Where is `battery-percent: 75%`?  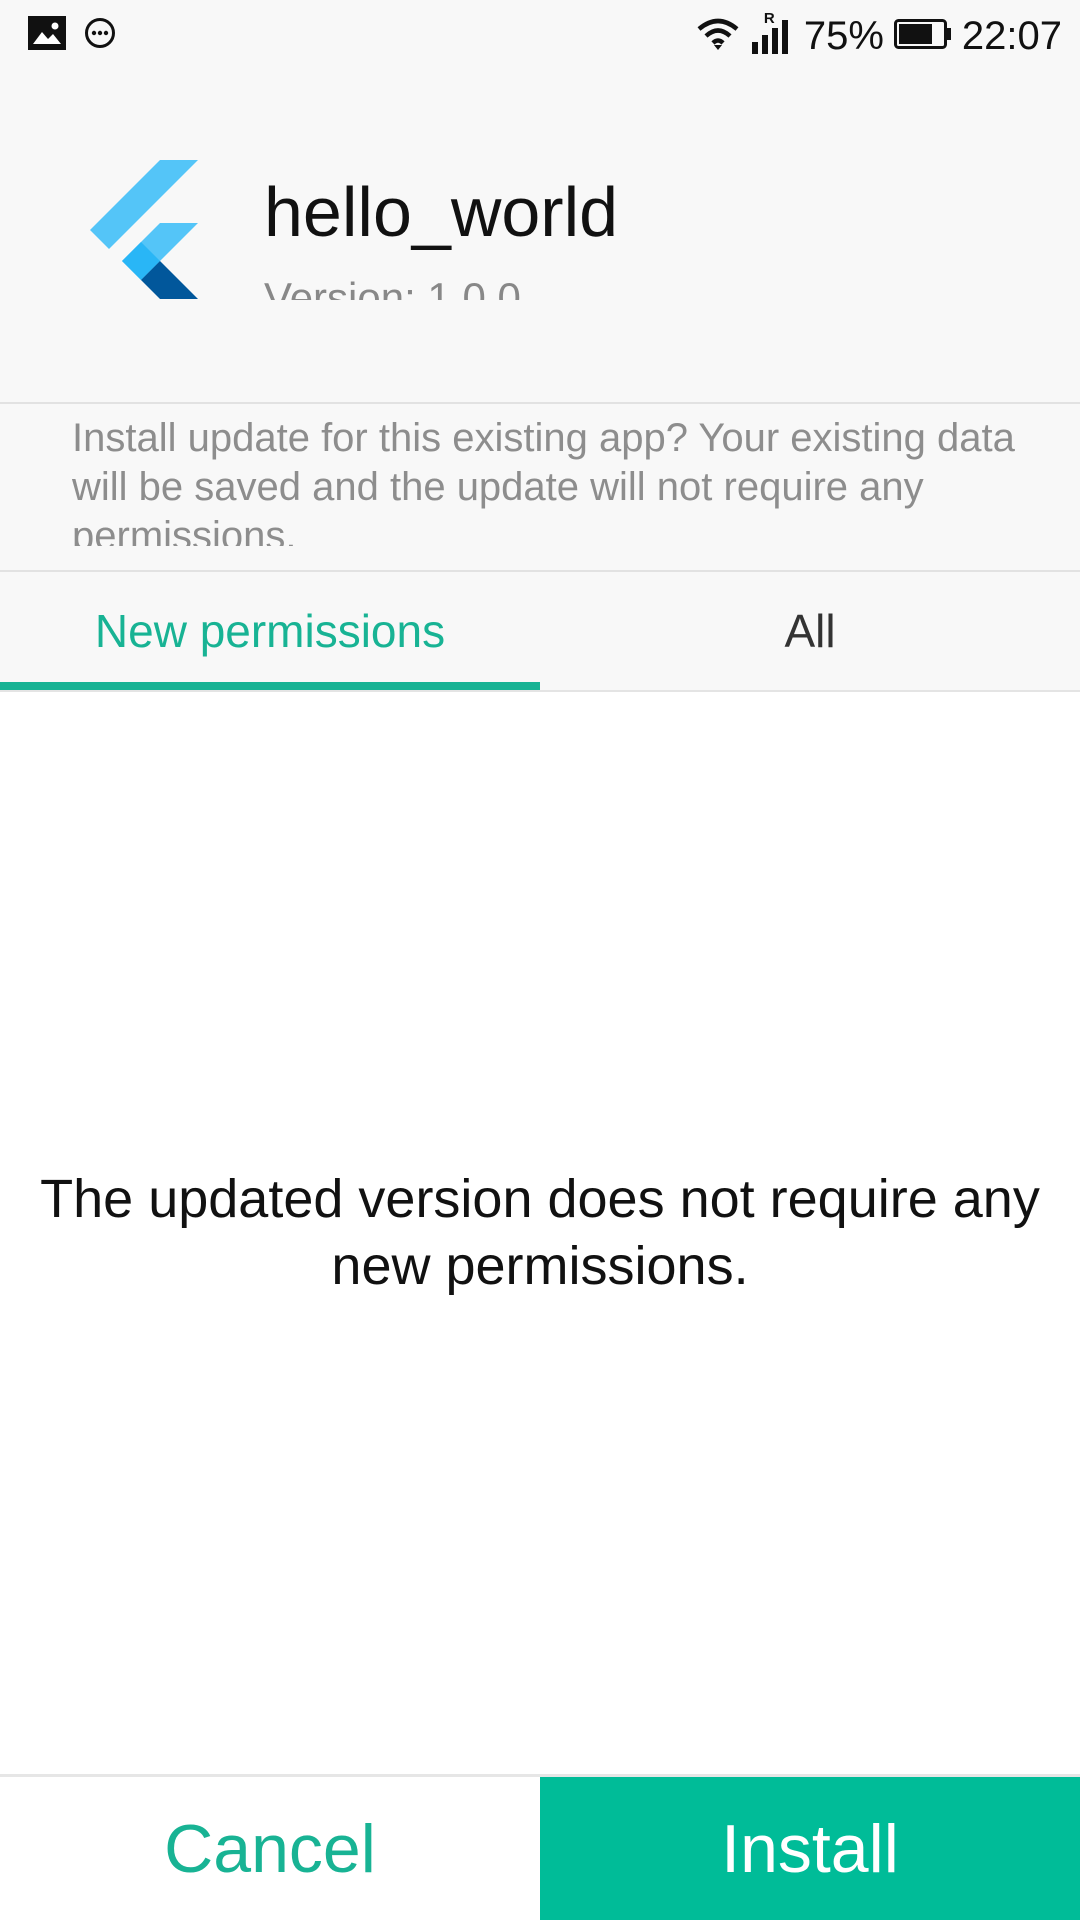
battery-percent: 75% is located at coordinates (843, 36).